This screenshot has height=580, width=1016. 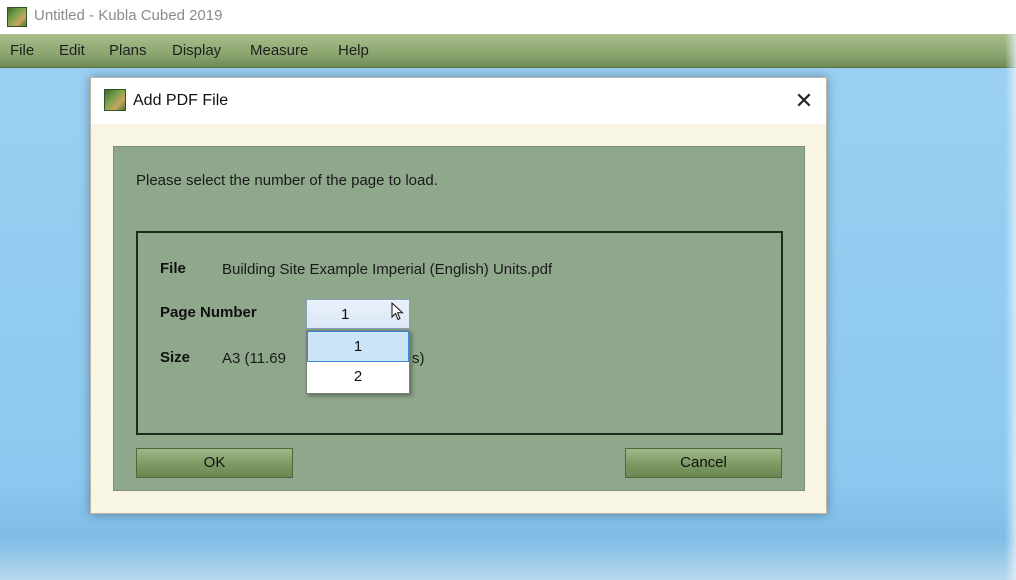 I want to click on page-number-select: 1, so click(x=358, y=314).